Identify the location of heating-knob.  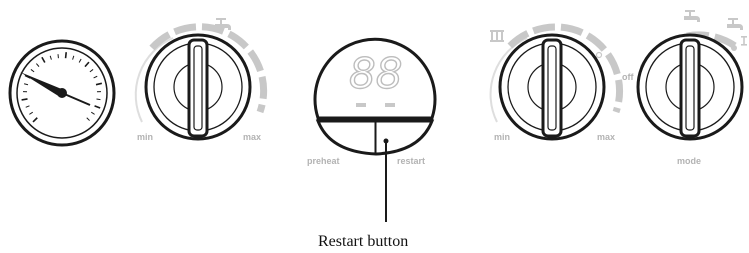
(556, 82).